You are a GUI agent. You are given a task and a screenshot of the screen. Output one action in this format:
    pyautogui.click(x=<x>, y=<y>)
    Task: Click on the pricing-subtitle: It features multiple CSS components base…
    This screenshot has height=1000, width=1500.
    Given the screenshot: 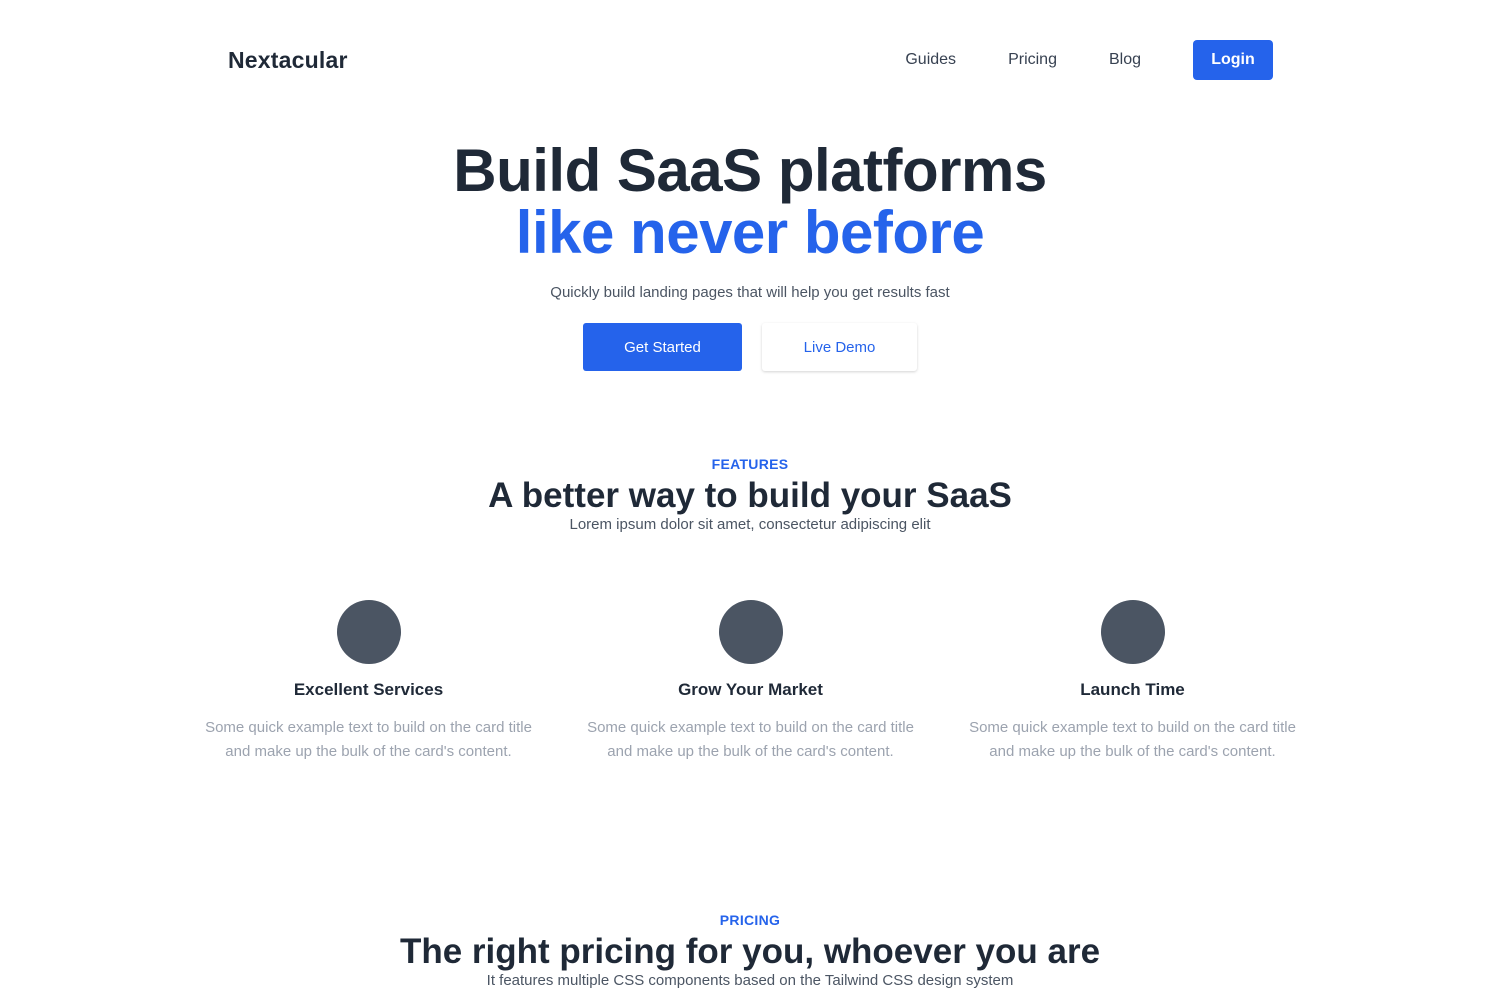 What is the action you would take?
    pyautogui.click(x=750, y=980)
    